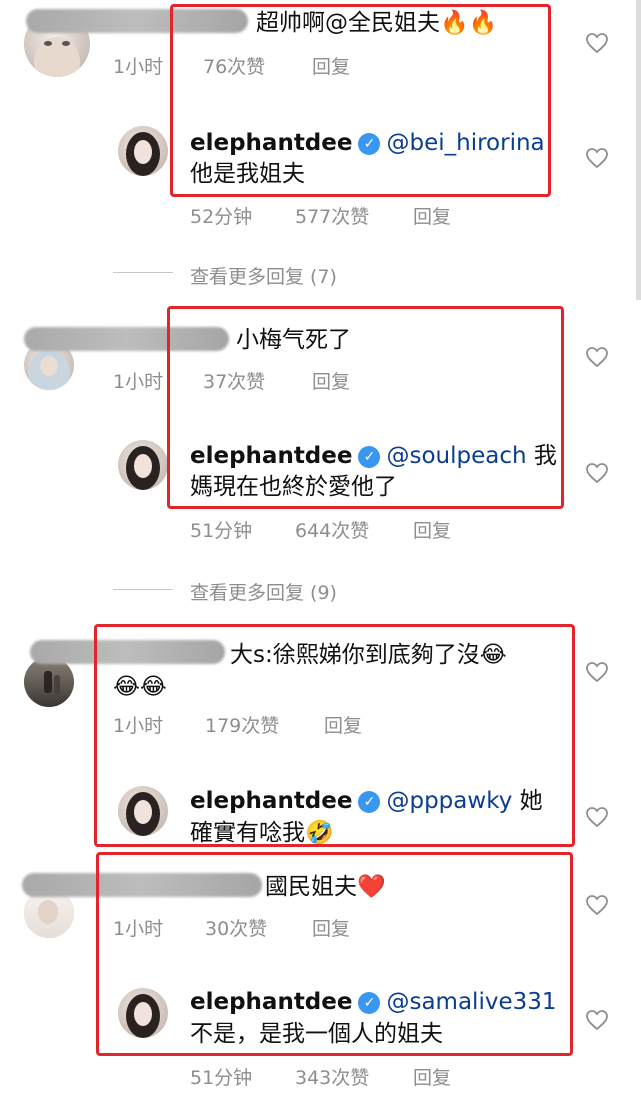  I want to click on reply-likes: 644次赞, so click(332, 529).